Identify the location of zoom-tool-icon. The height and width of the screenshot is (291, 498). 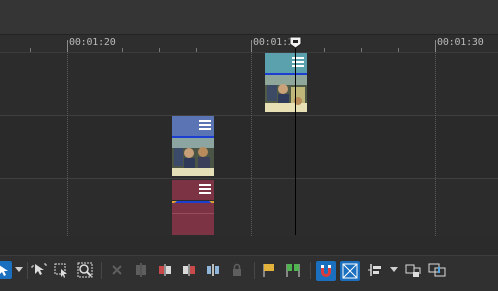
(85, 270).